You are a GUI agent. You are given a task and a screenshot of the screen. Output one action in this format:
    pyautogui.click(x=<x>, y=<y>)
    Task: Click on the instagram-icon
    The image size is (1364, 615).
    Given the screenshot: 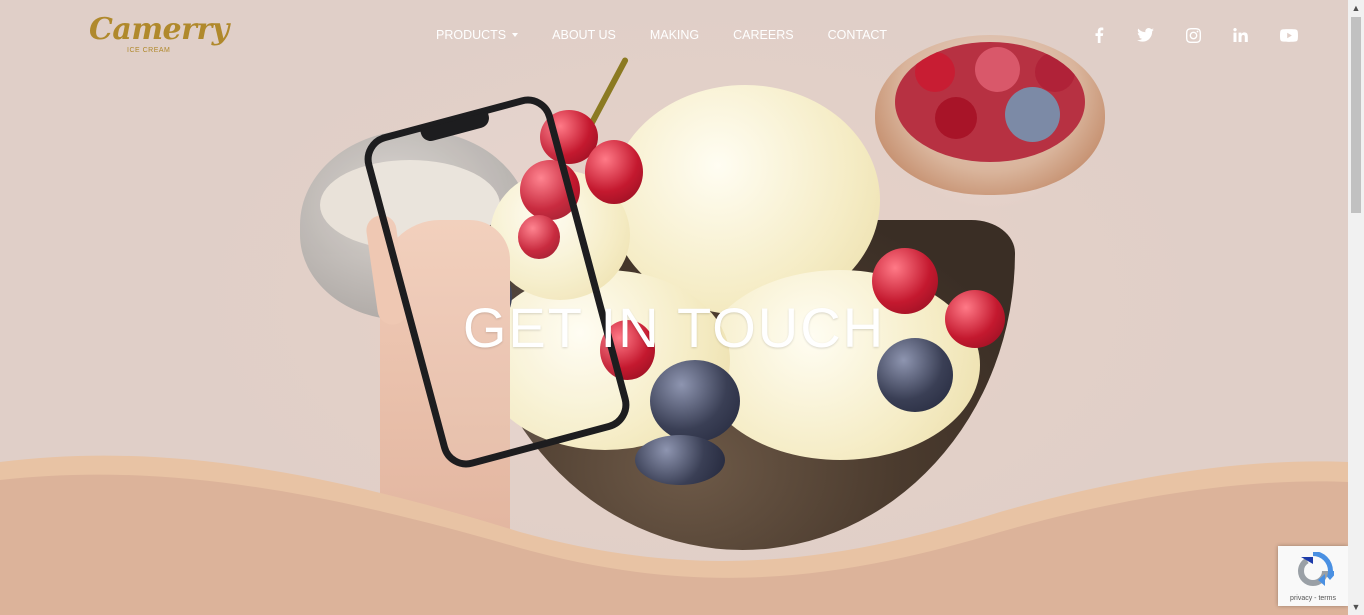 What is the action you would take?
    pyautogui.click(x=1193, y=35)
    